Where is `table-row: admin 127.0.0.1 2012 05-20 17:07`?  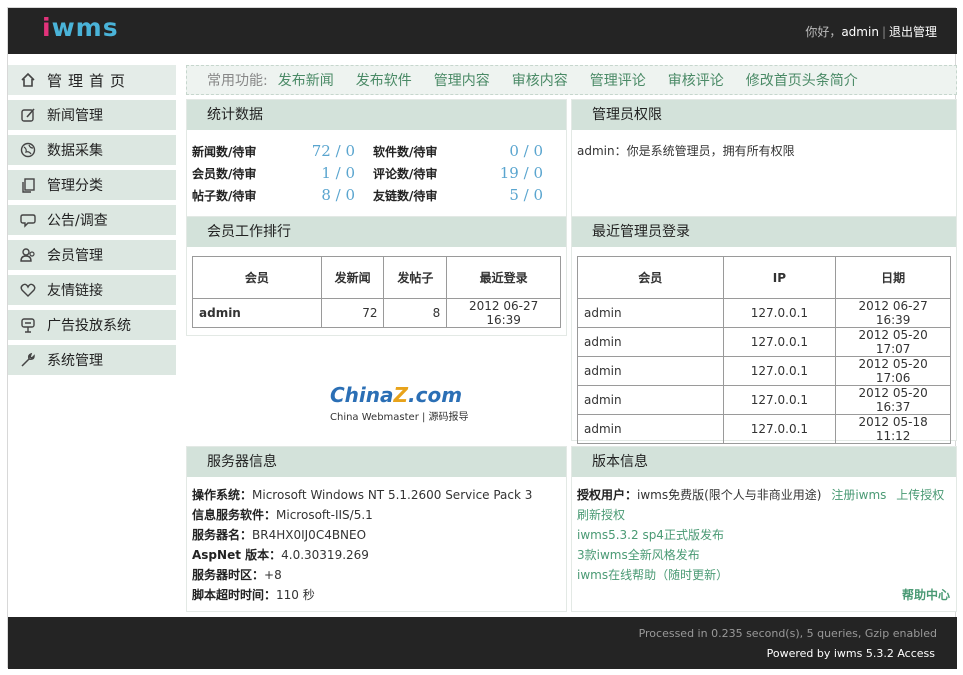
table-row: admin 127.0.0.1 2012 05-20 17:07 is located at coordinates (764, 342).